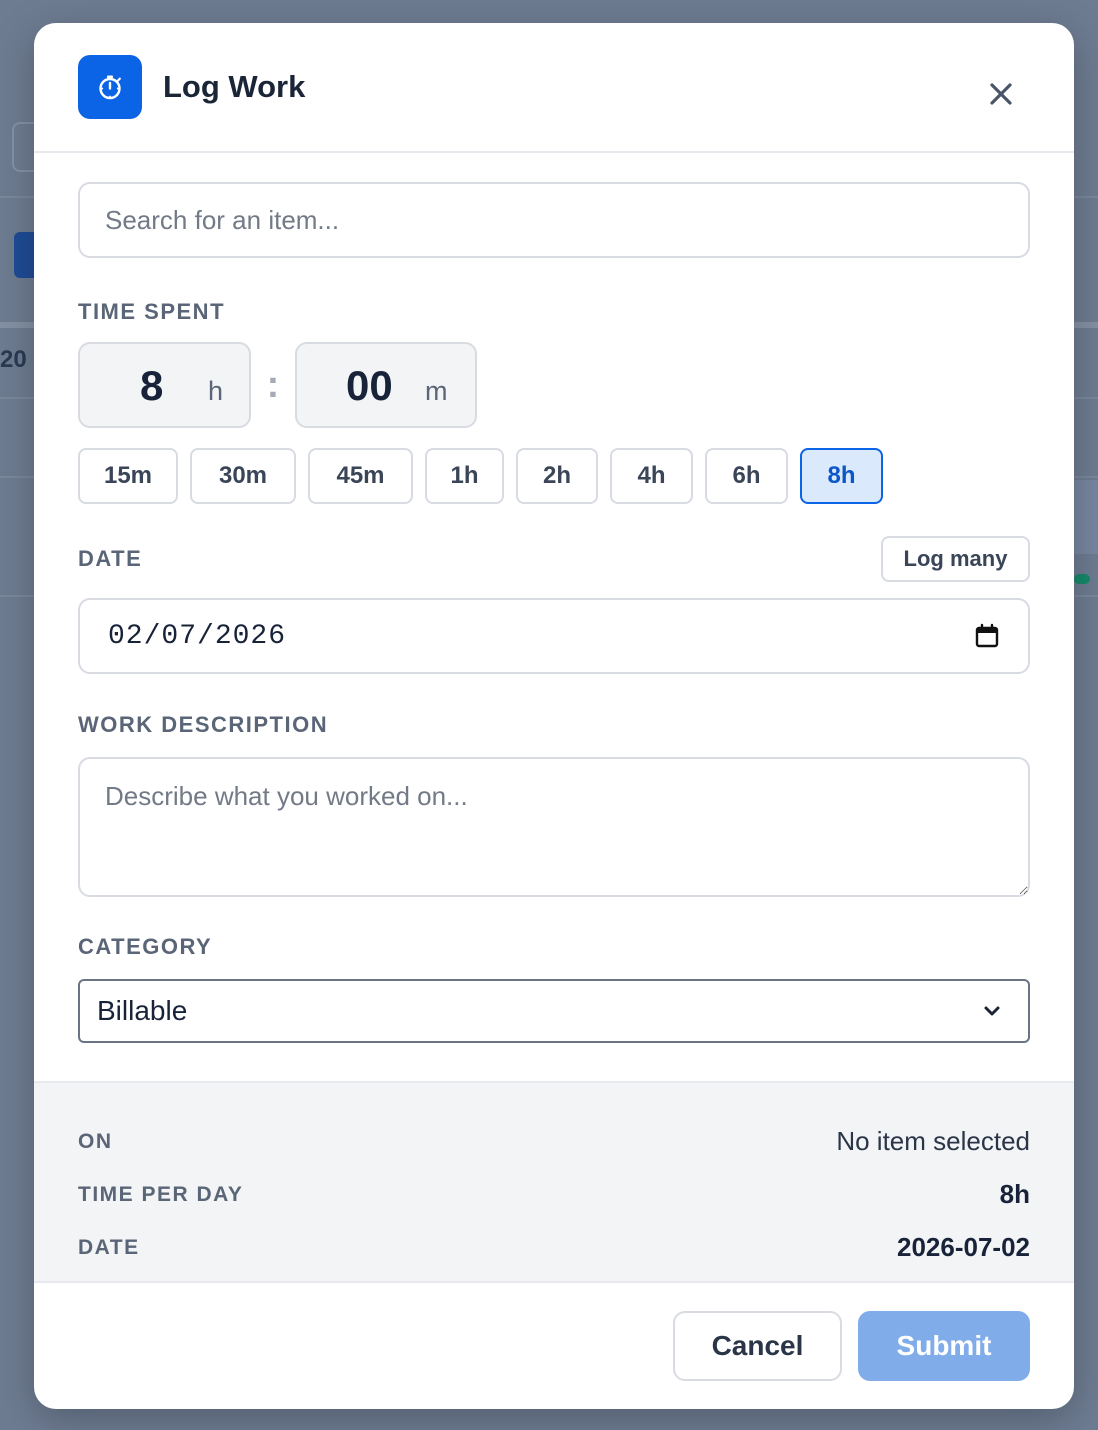 The width and height of the screenshot is (1098, 1430). What do you see at coordinates (746, 476) in the screenshot?
I see `preset-6h-button: 6h` at bounding box center [746, 476].